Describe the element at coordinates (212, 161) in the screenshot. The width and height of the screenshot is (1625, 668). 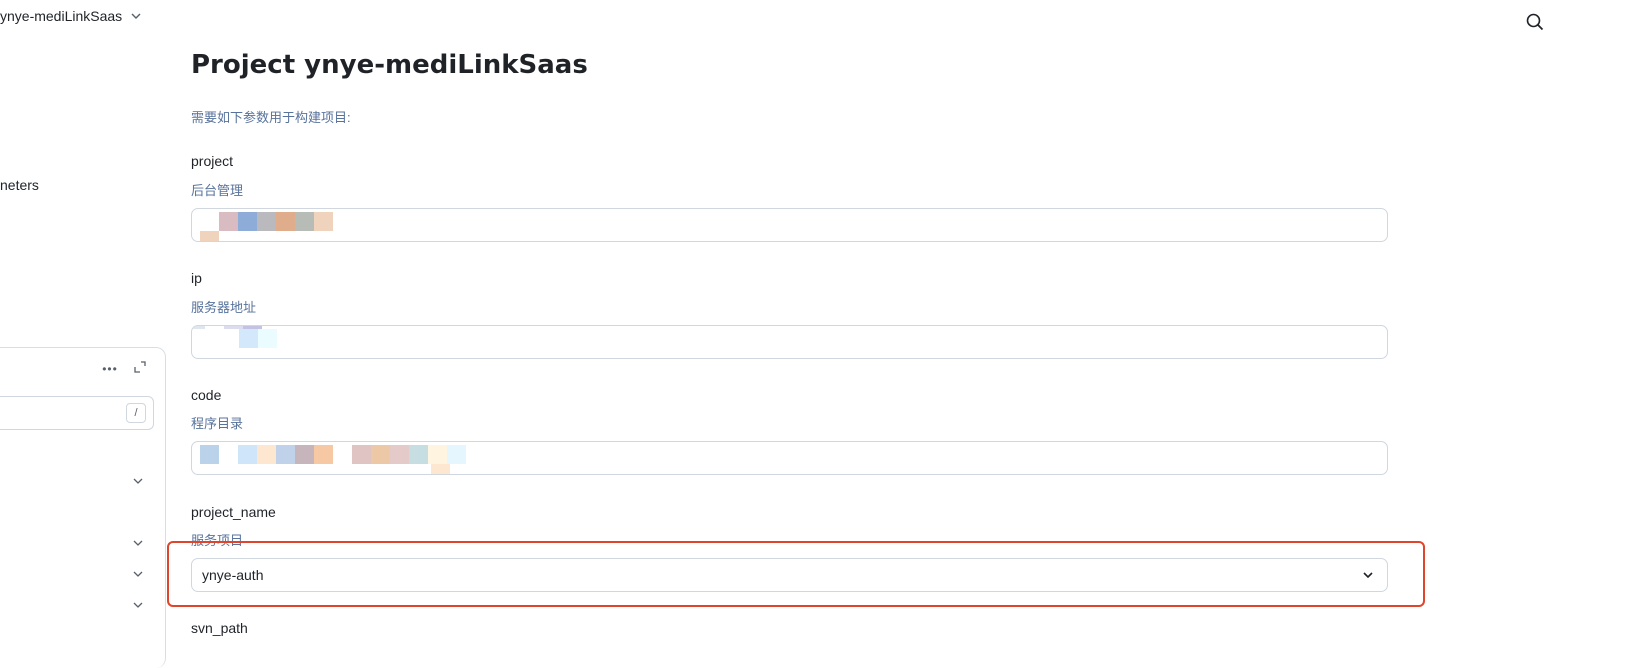
I see `param-name-project: project` at that location.